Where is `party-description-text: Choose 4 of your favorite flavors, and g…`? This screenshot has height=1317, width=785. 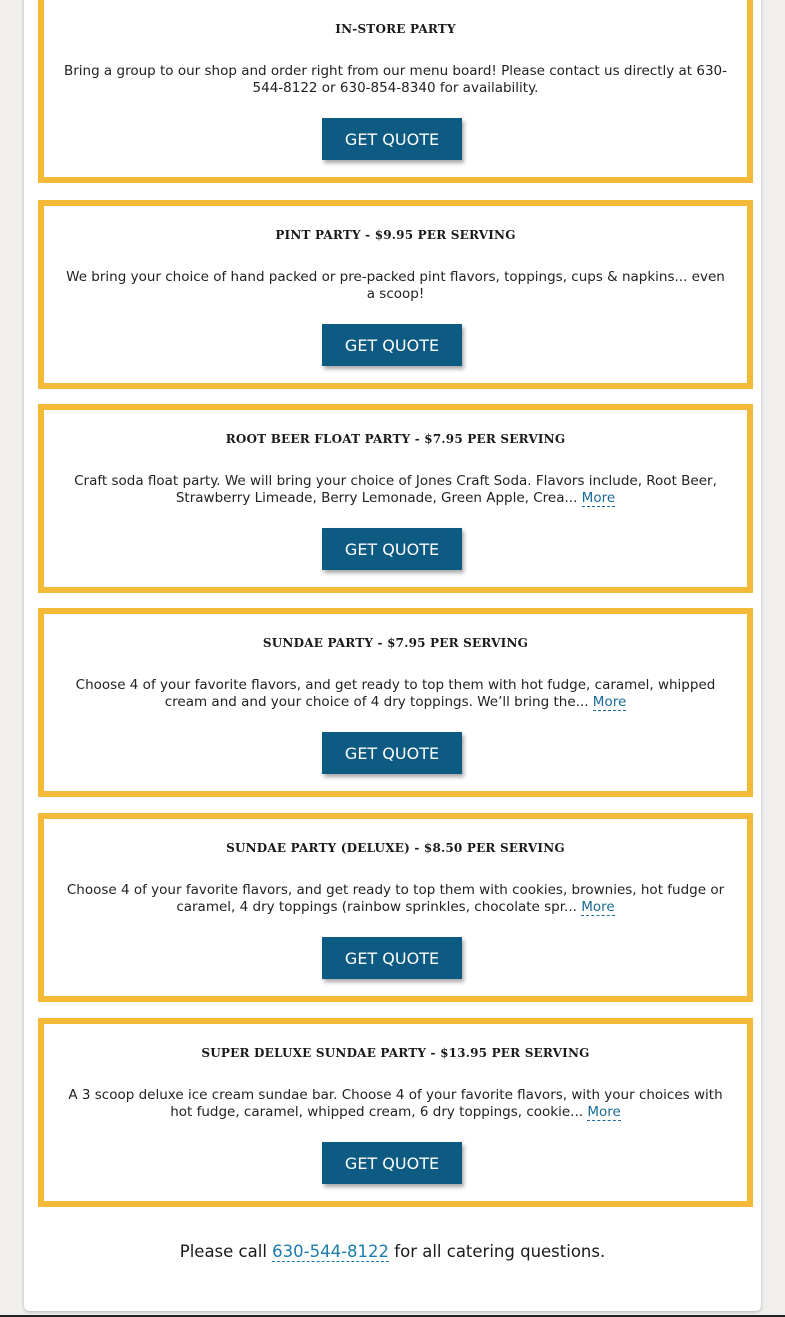
party-description-text: Choose 4 of your favorite flavors, and g… is located at coordinates (395, 898).